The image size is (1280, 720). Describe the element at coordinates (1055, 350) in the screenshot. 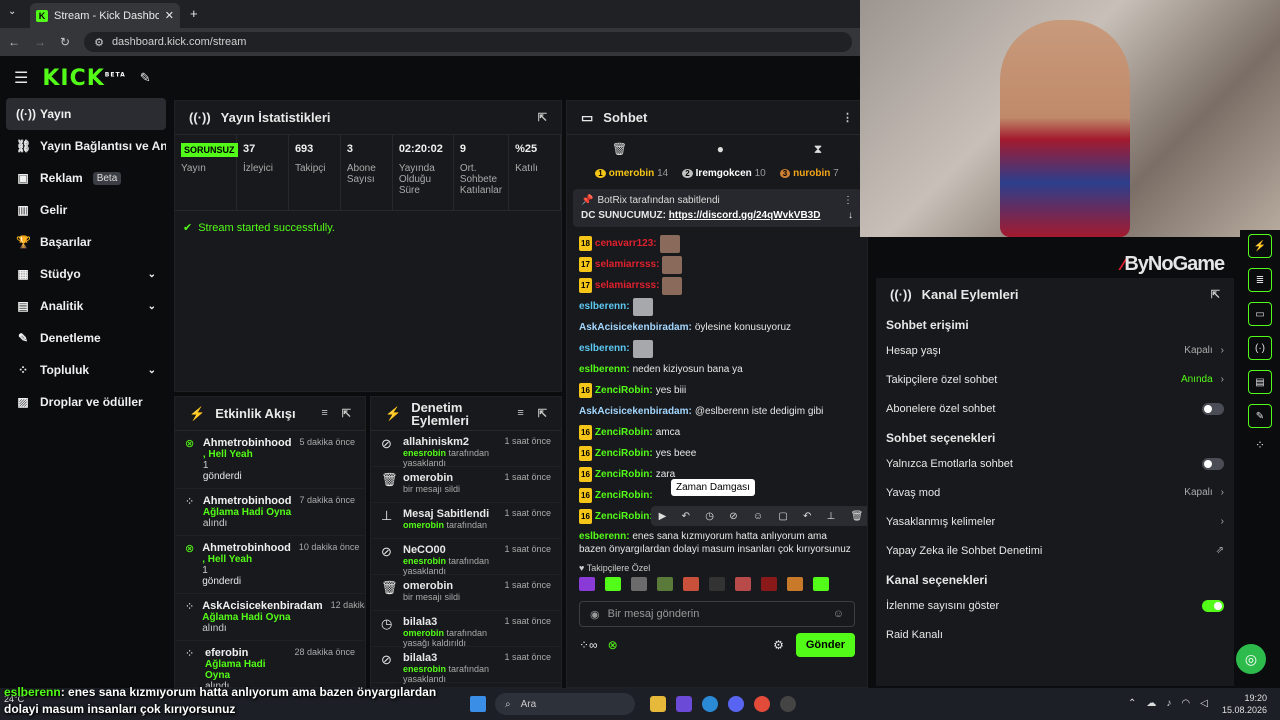

I see `account-age-row: Hesap yaşı Kapalı ›` at that location.